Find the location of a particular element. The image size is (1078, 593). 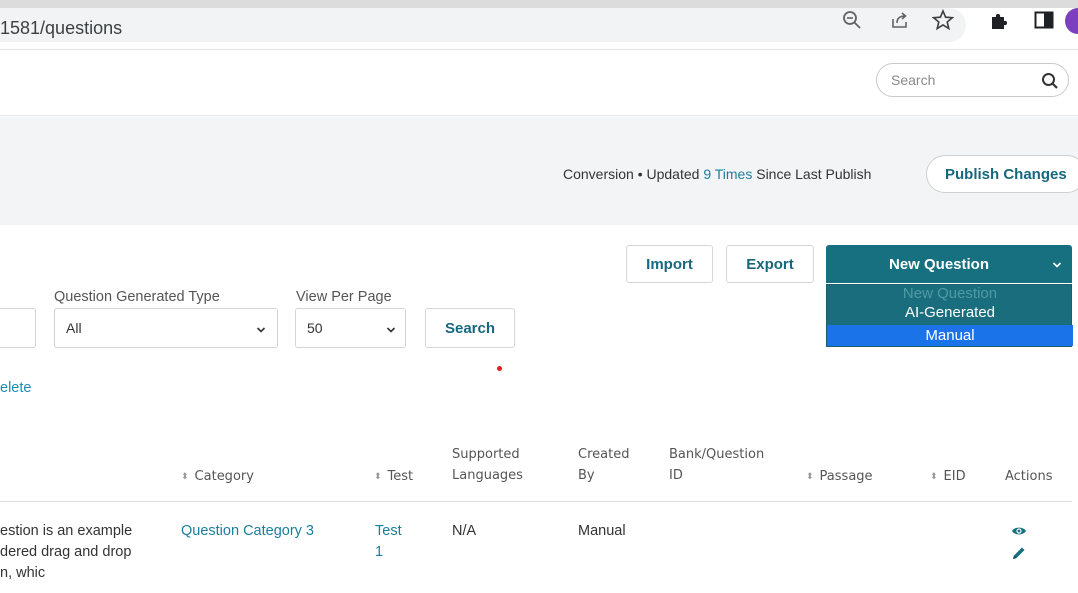

generated-type-select: All is located at coordinates (166, 328).